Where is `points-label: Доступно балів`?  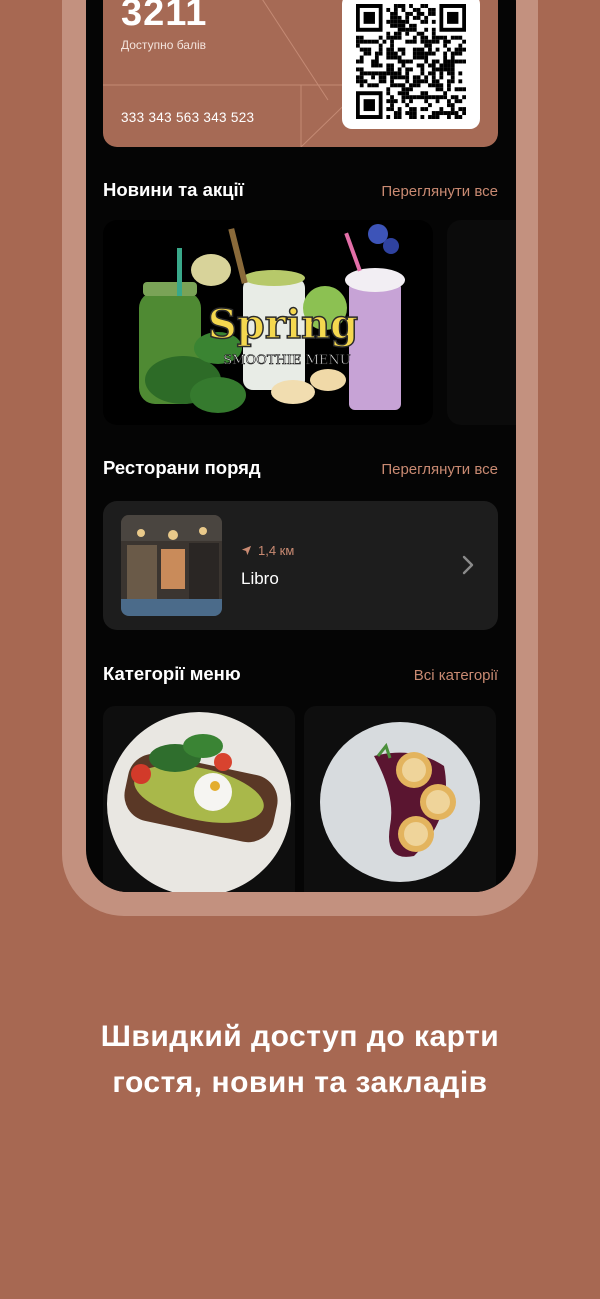 points-label: Доступно балів is located at coordinates (164, 45).